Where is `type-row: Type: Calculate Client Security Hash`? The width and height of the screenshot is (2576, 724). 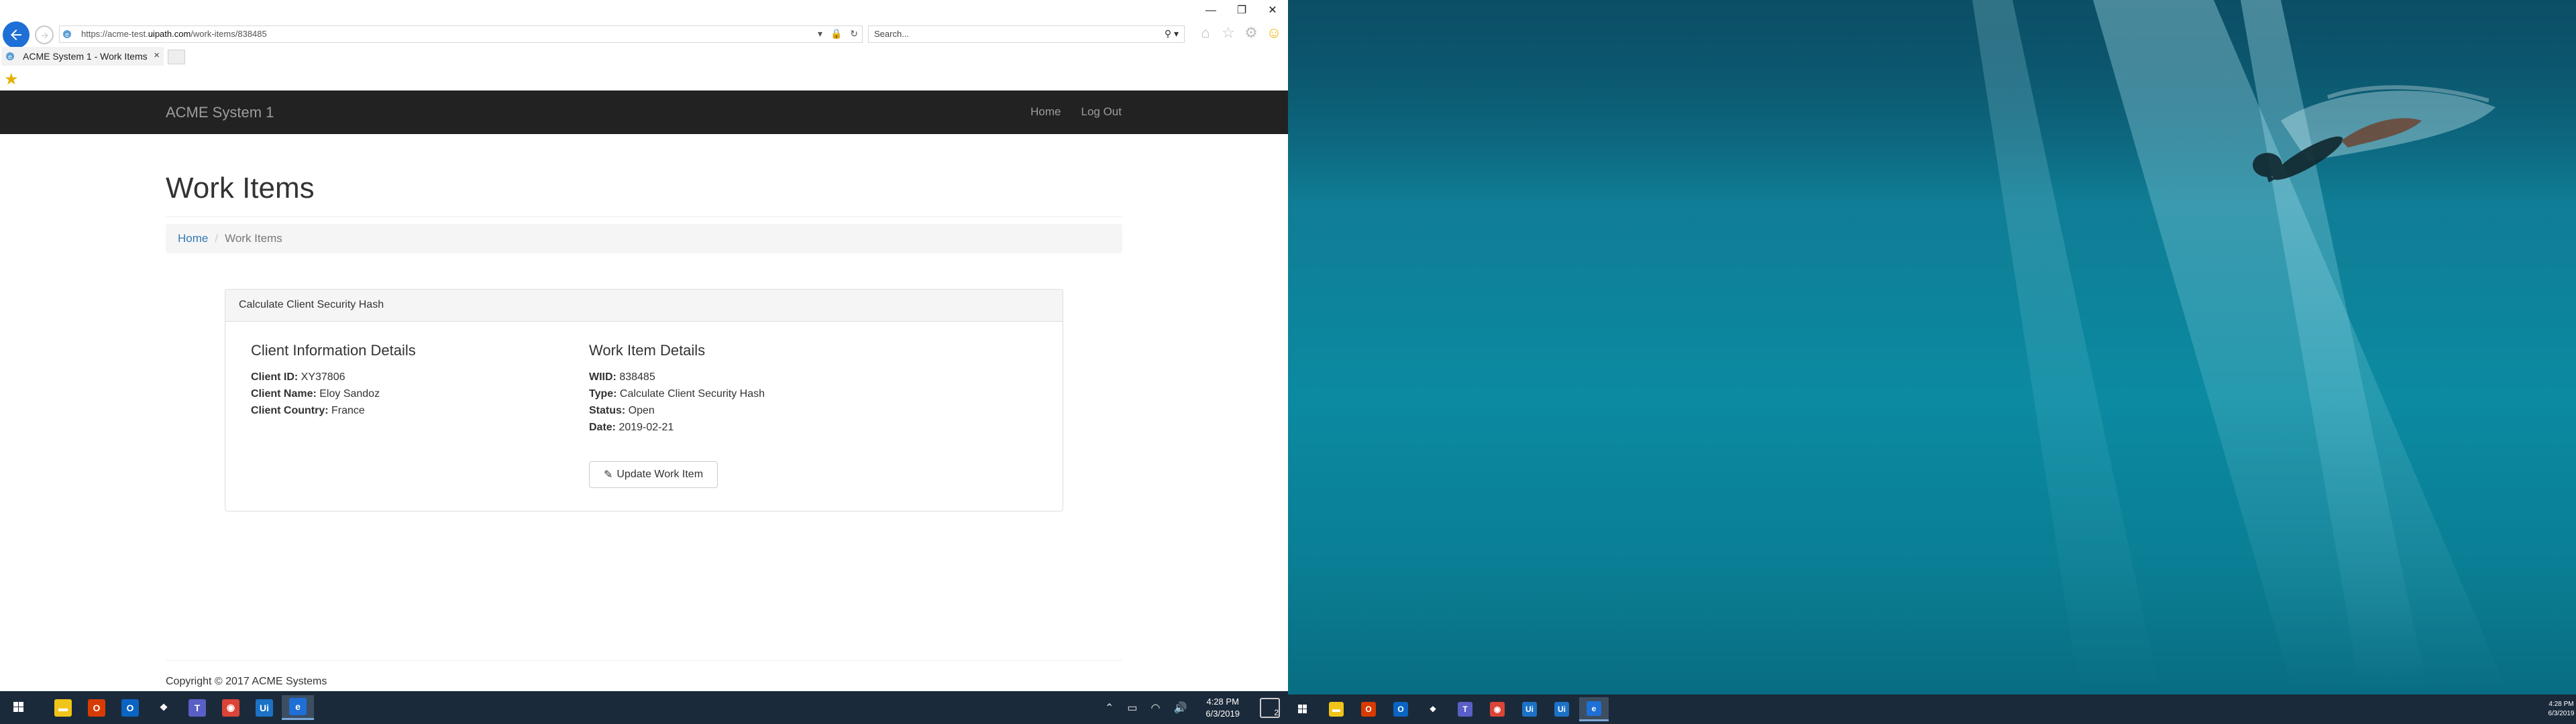
type-row: Type: Calculate Client Security Hash is located at coordinates (790, 393).